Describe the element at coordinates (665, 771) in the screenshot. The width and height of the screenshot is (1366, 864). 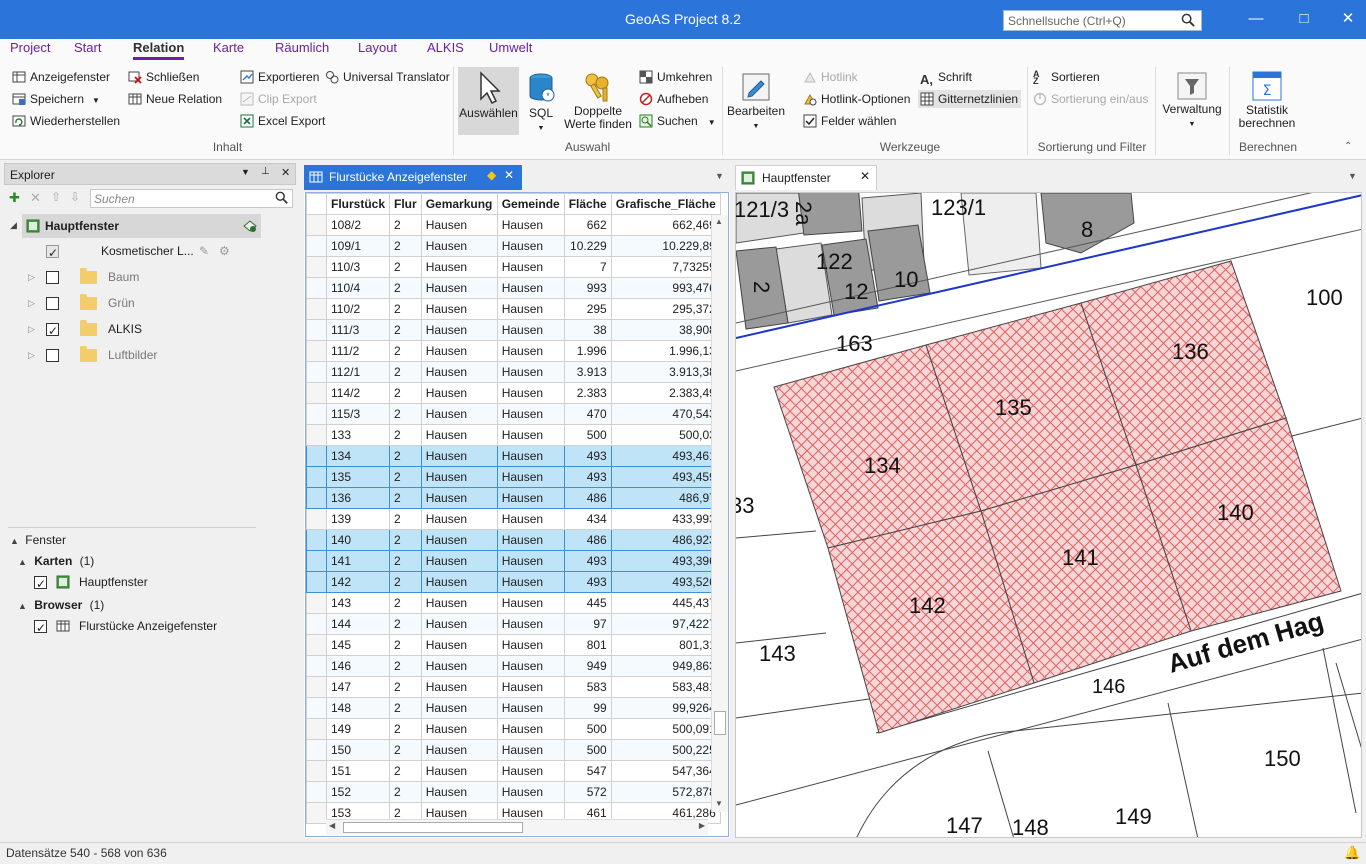
I see `table-cell: 547,364` at that location.